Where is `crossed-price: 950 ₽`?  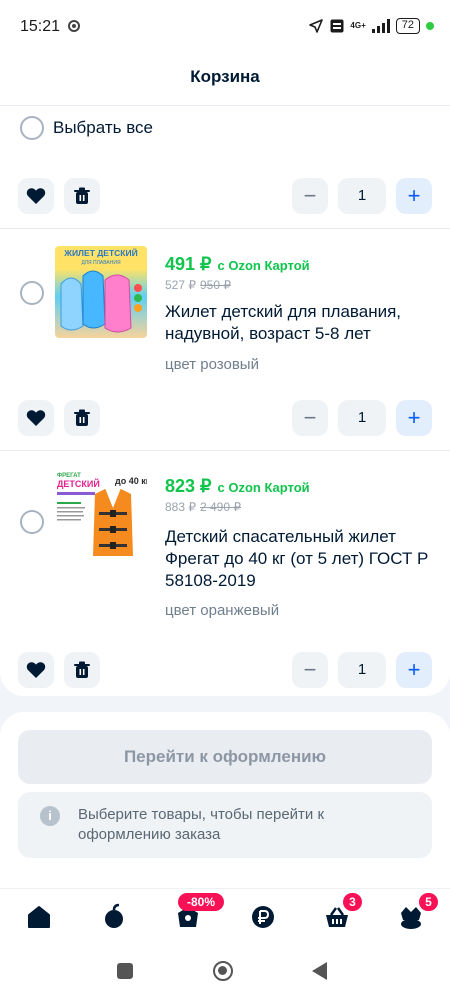 crossed-price: 950 ₽ is located at coordinates (215, 285).